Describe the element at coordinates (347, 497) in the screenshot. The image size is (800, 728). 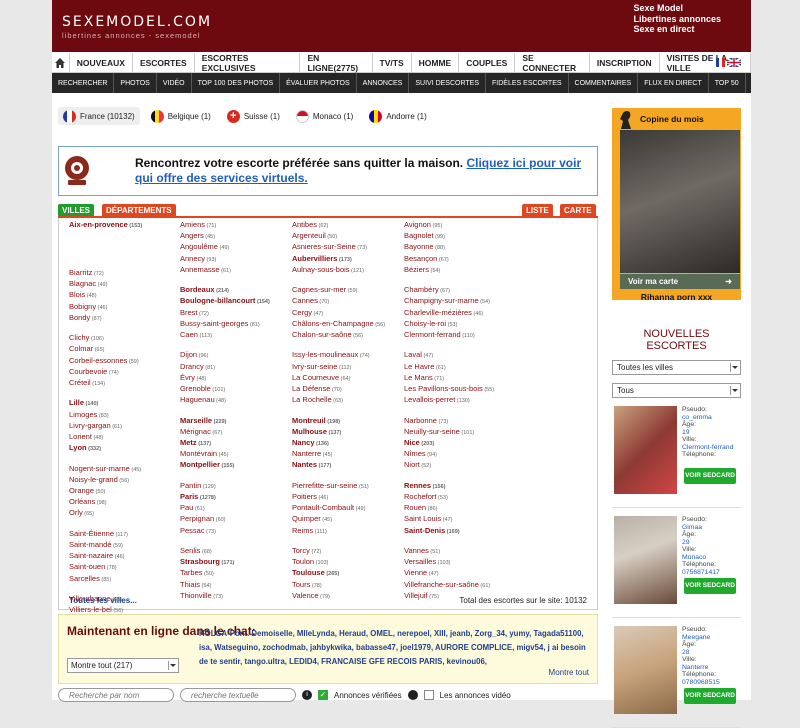
I see `city-link: Poitiers (46)` at that location.